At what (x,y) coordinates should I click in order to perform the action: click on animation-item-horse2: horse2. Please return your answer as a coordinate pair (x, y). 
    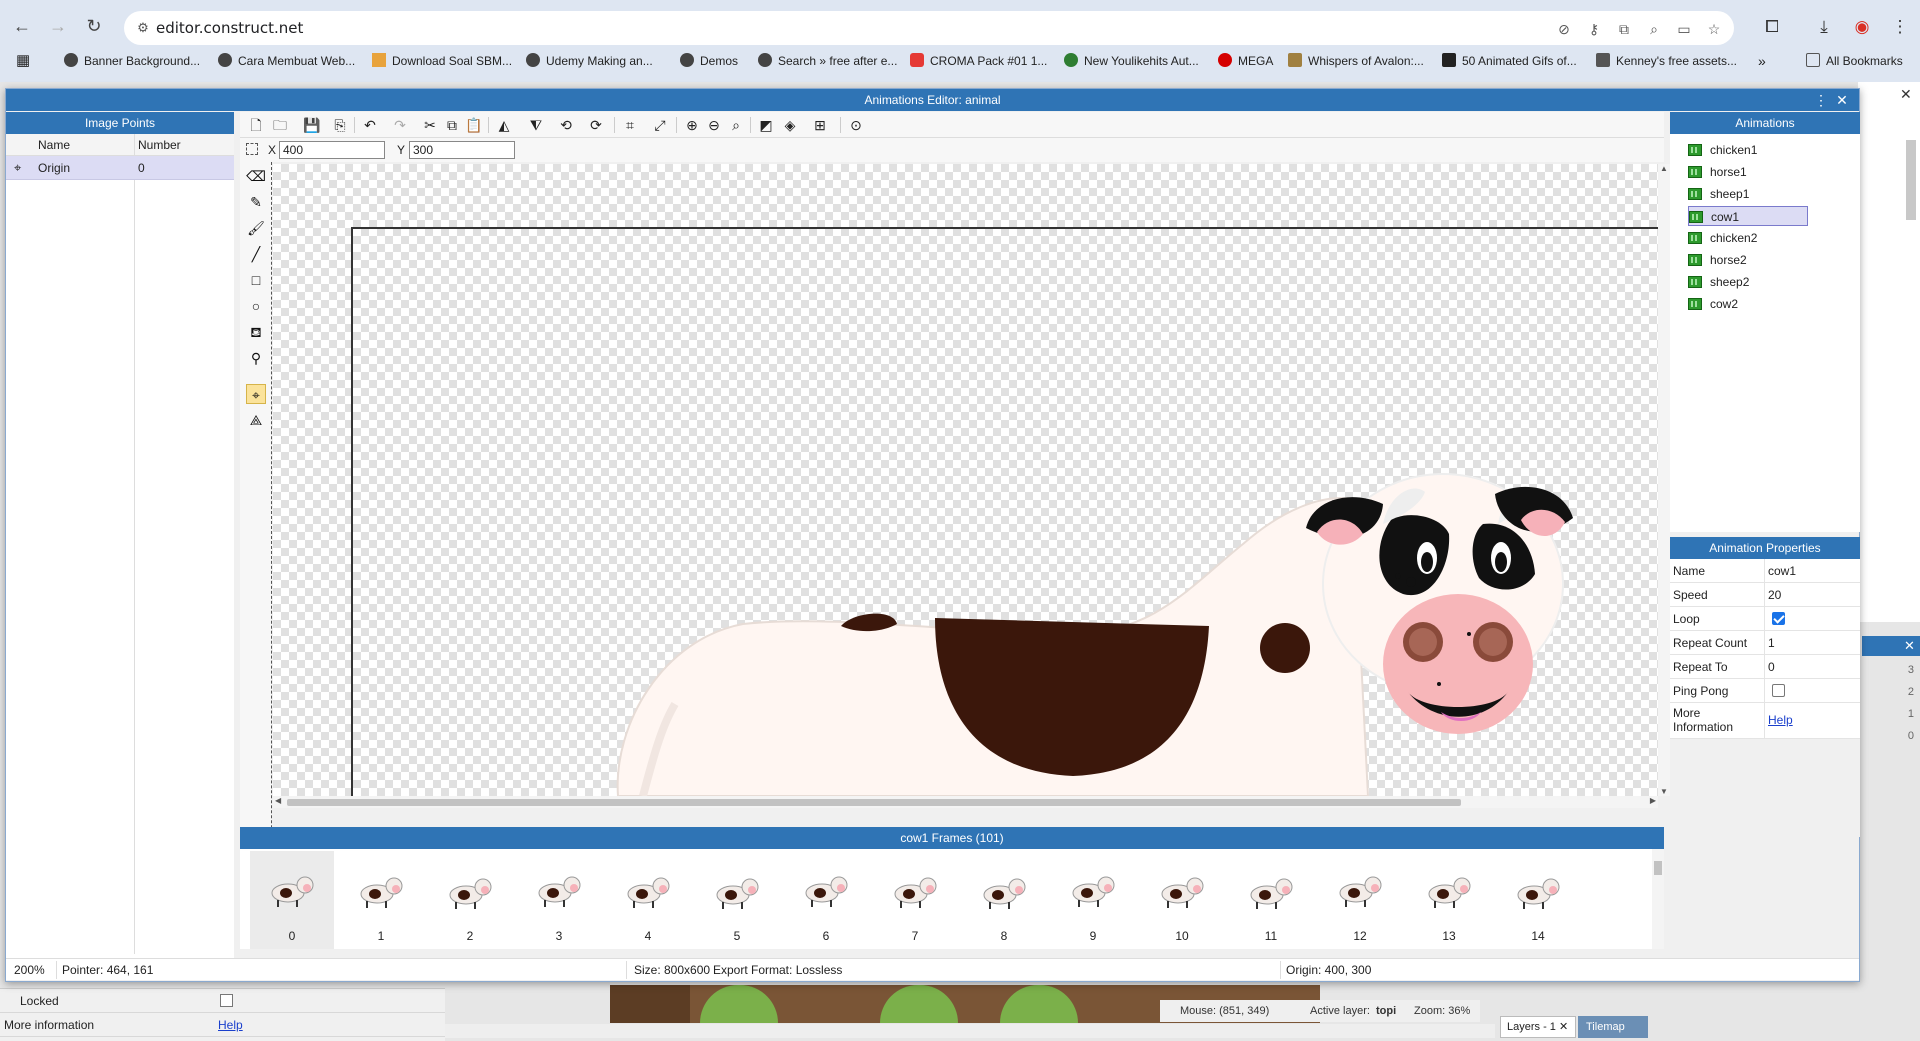
    Looking at the image, I should click on (1748, 260).